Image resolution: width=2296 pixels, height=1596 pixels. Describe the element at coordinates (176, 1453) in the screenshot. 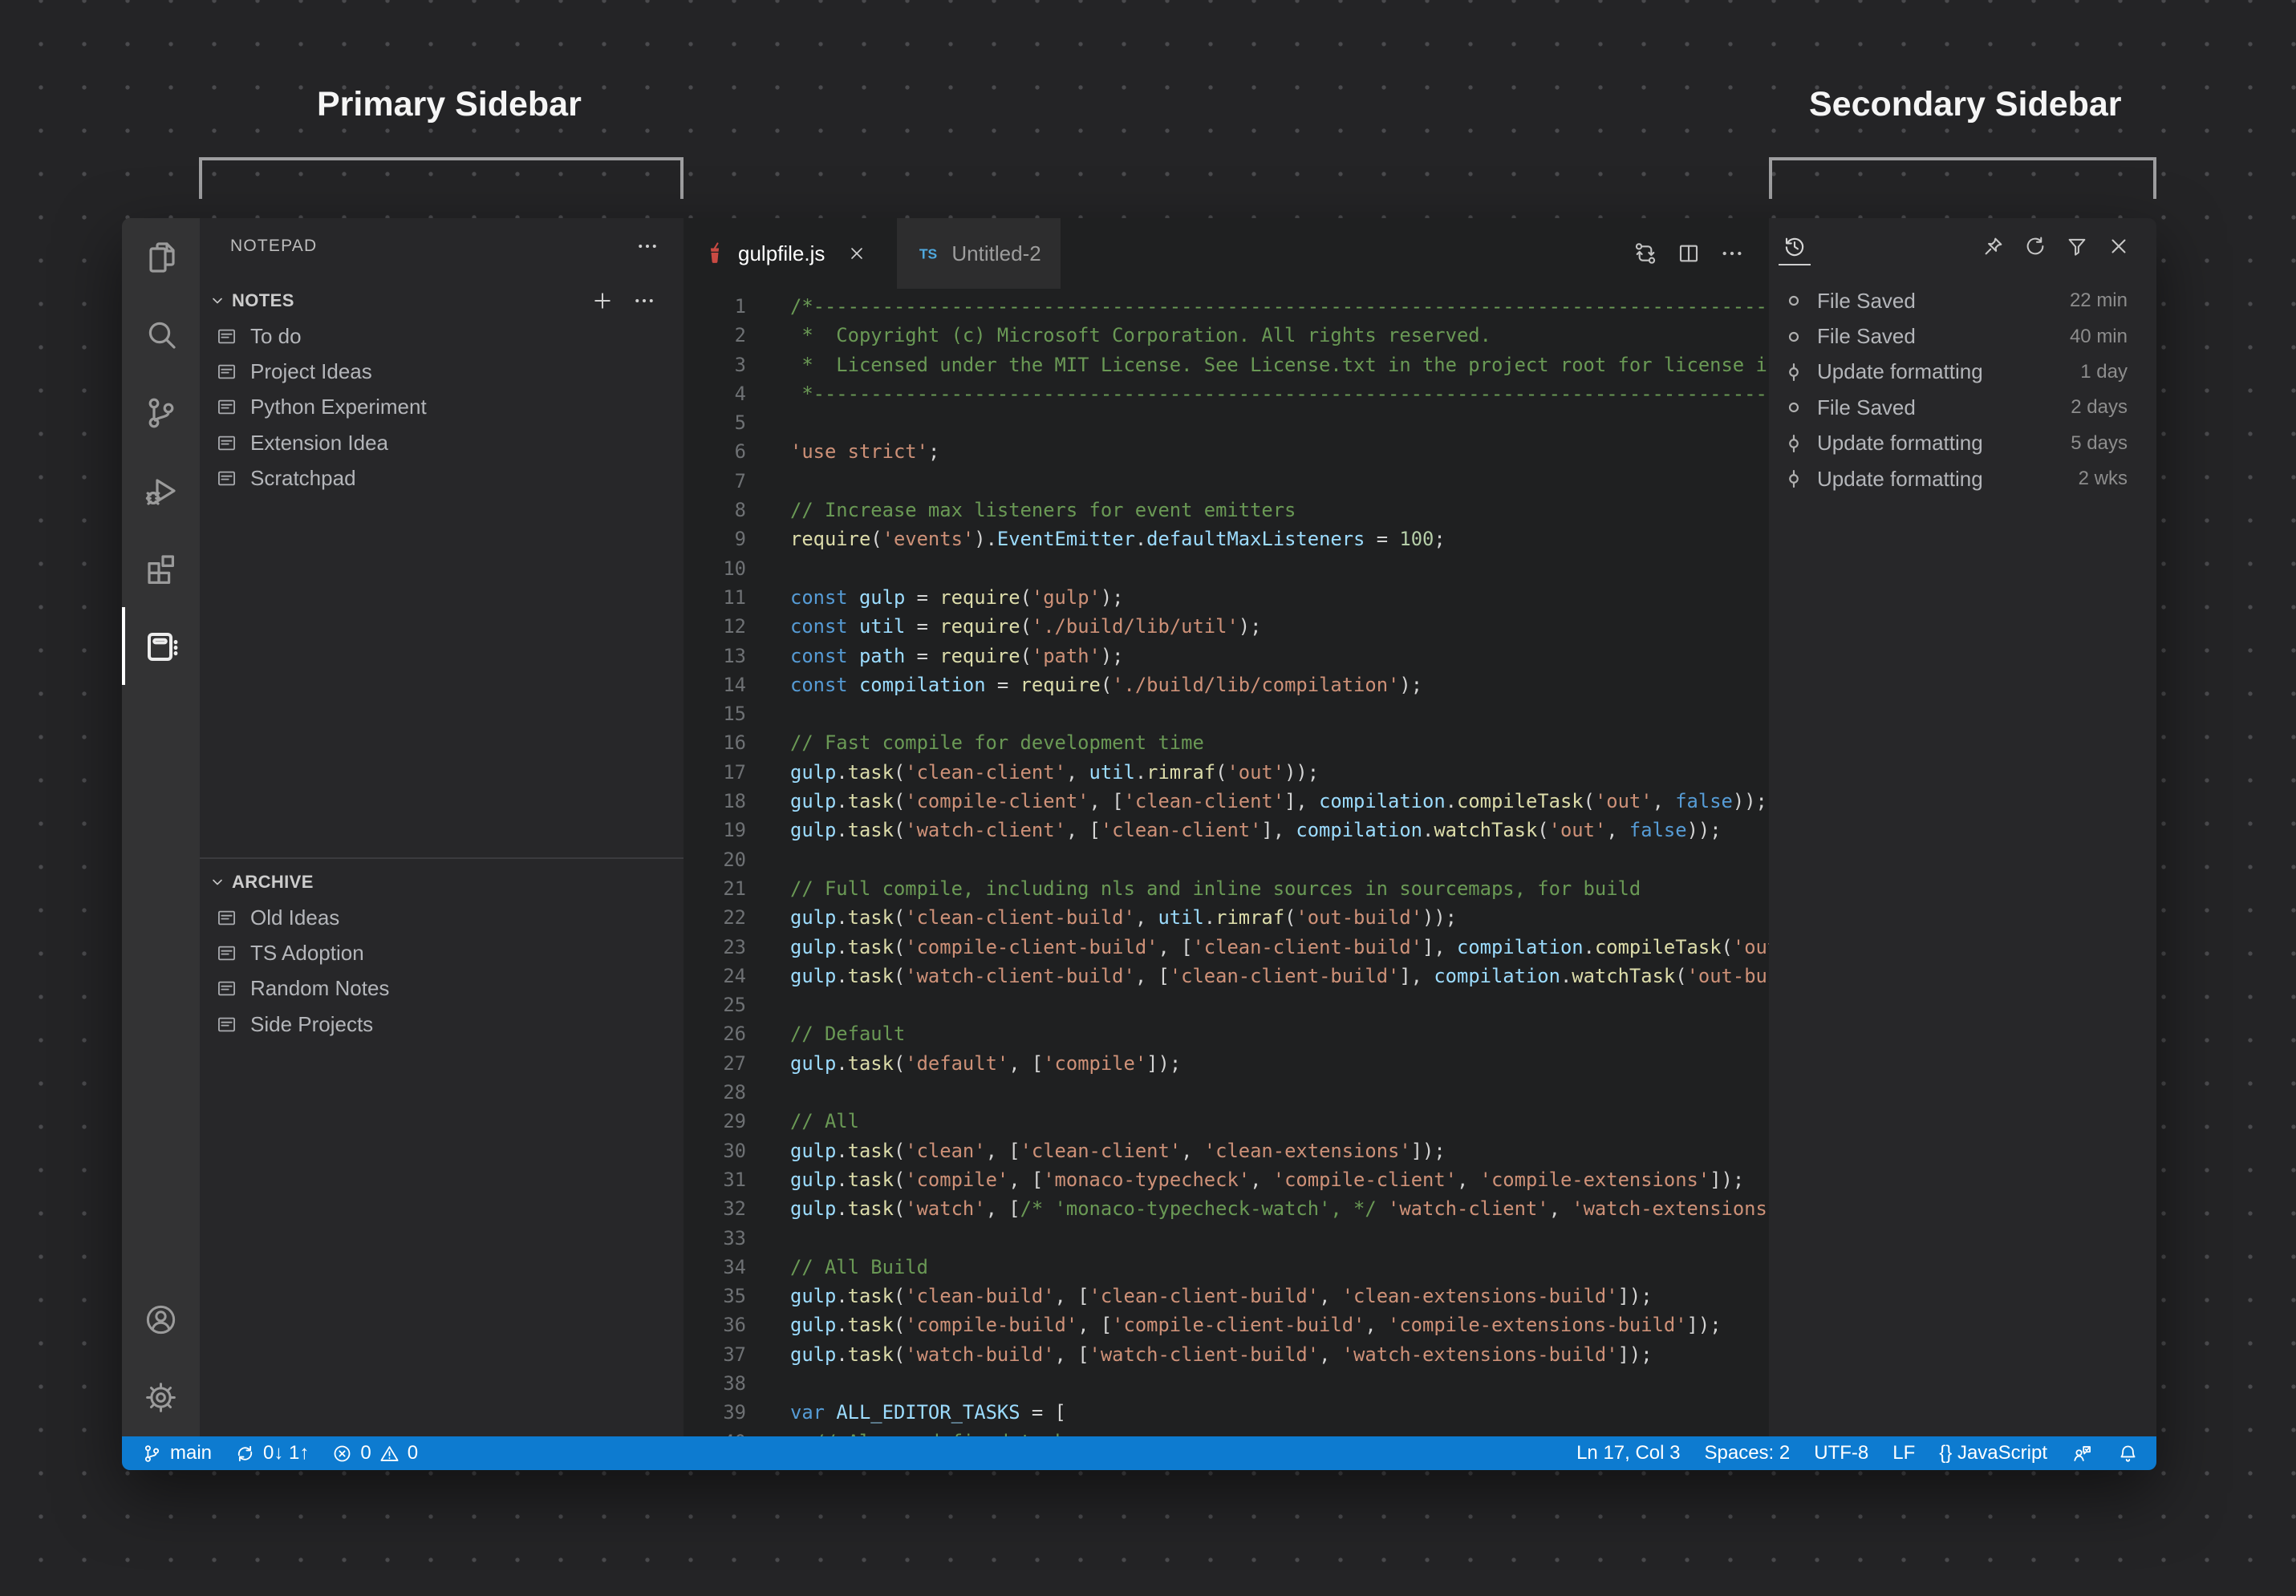

I see `status-branch: main` at that location.